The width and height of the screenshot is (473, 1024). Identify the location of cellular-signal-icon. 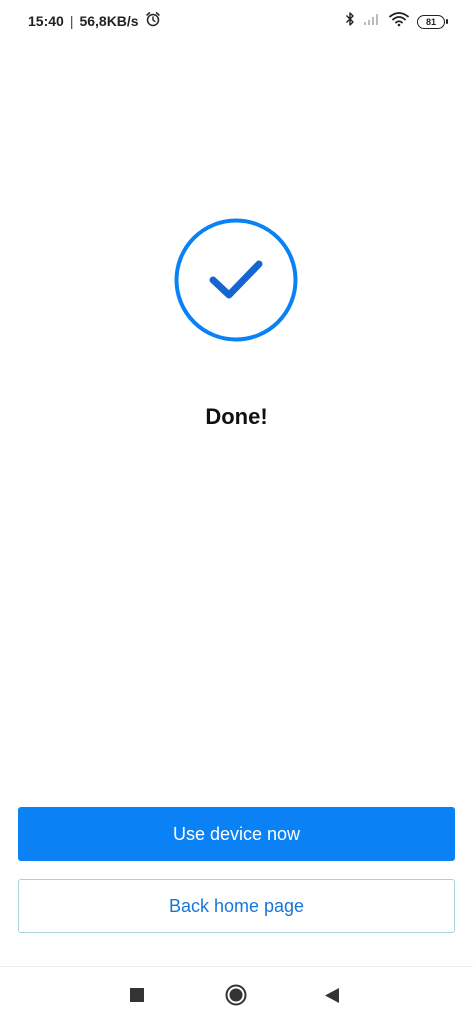
(372, 21).